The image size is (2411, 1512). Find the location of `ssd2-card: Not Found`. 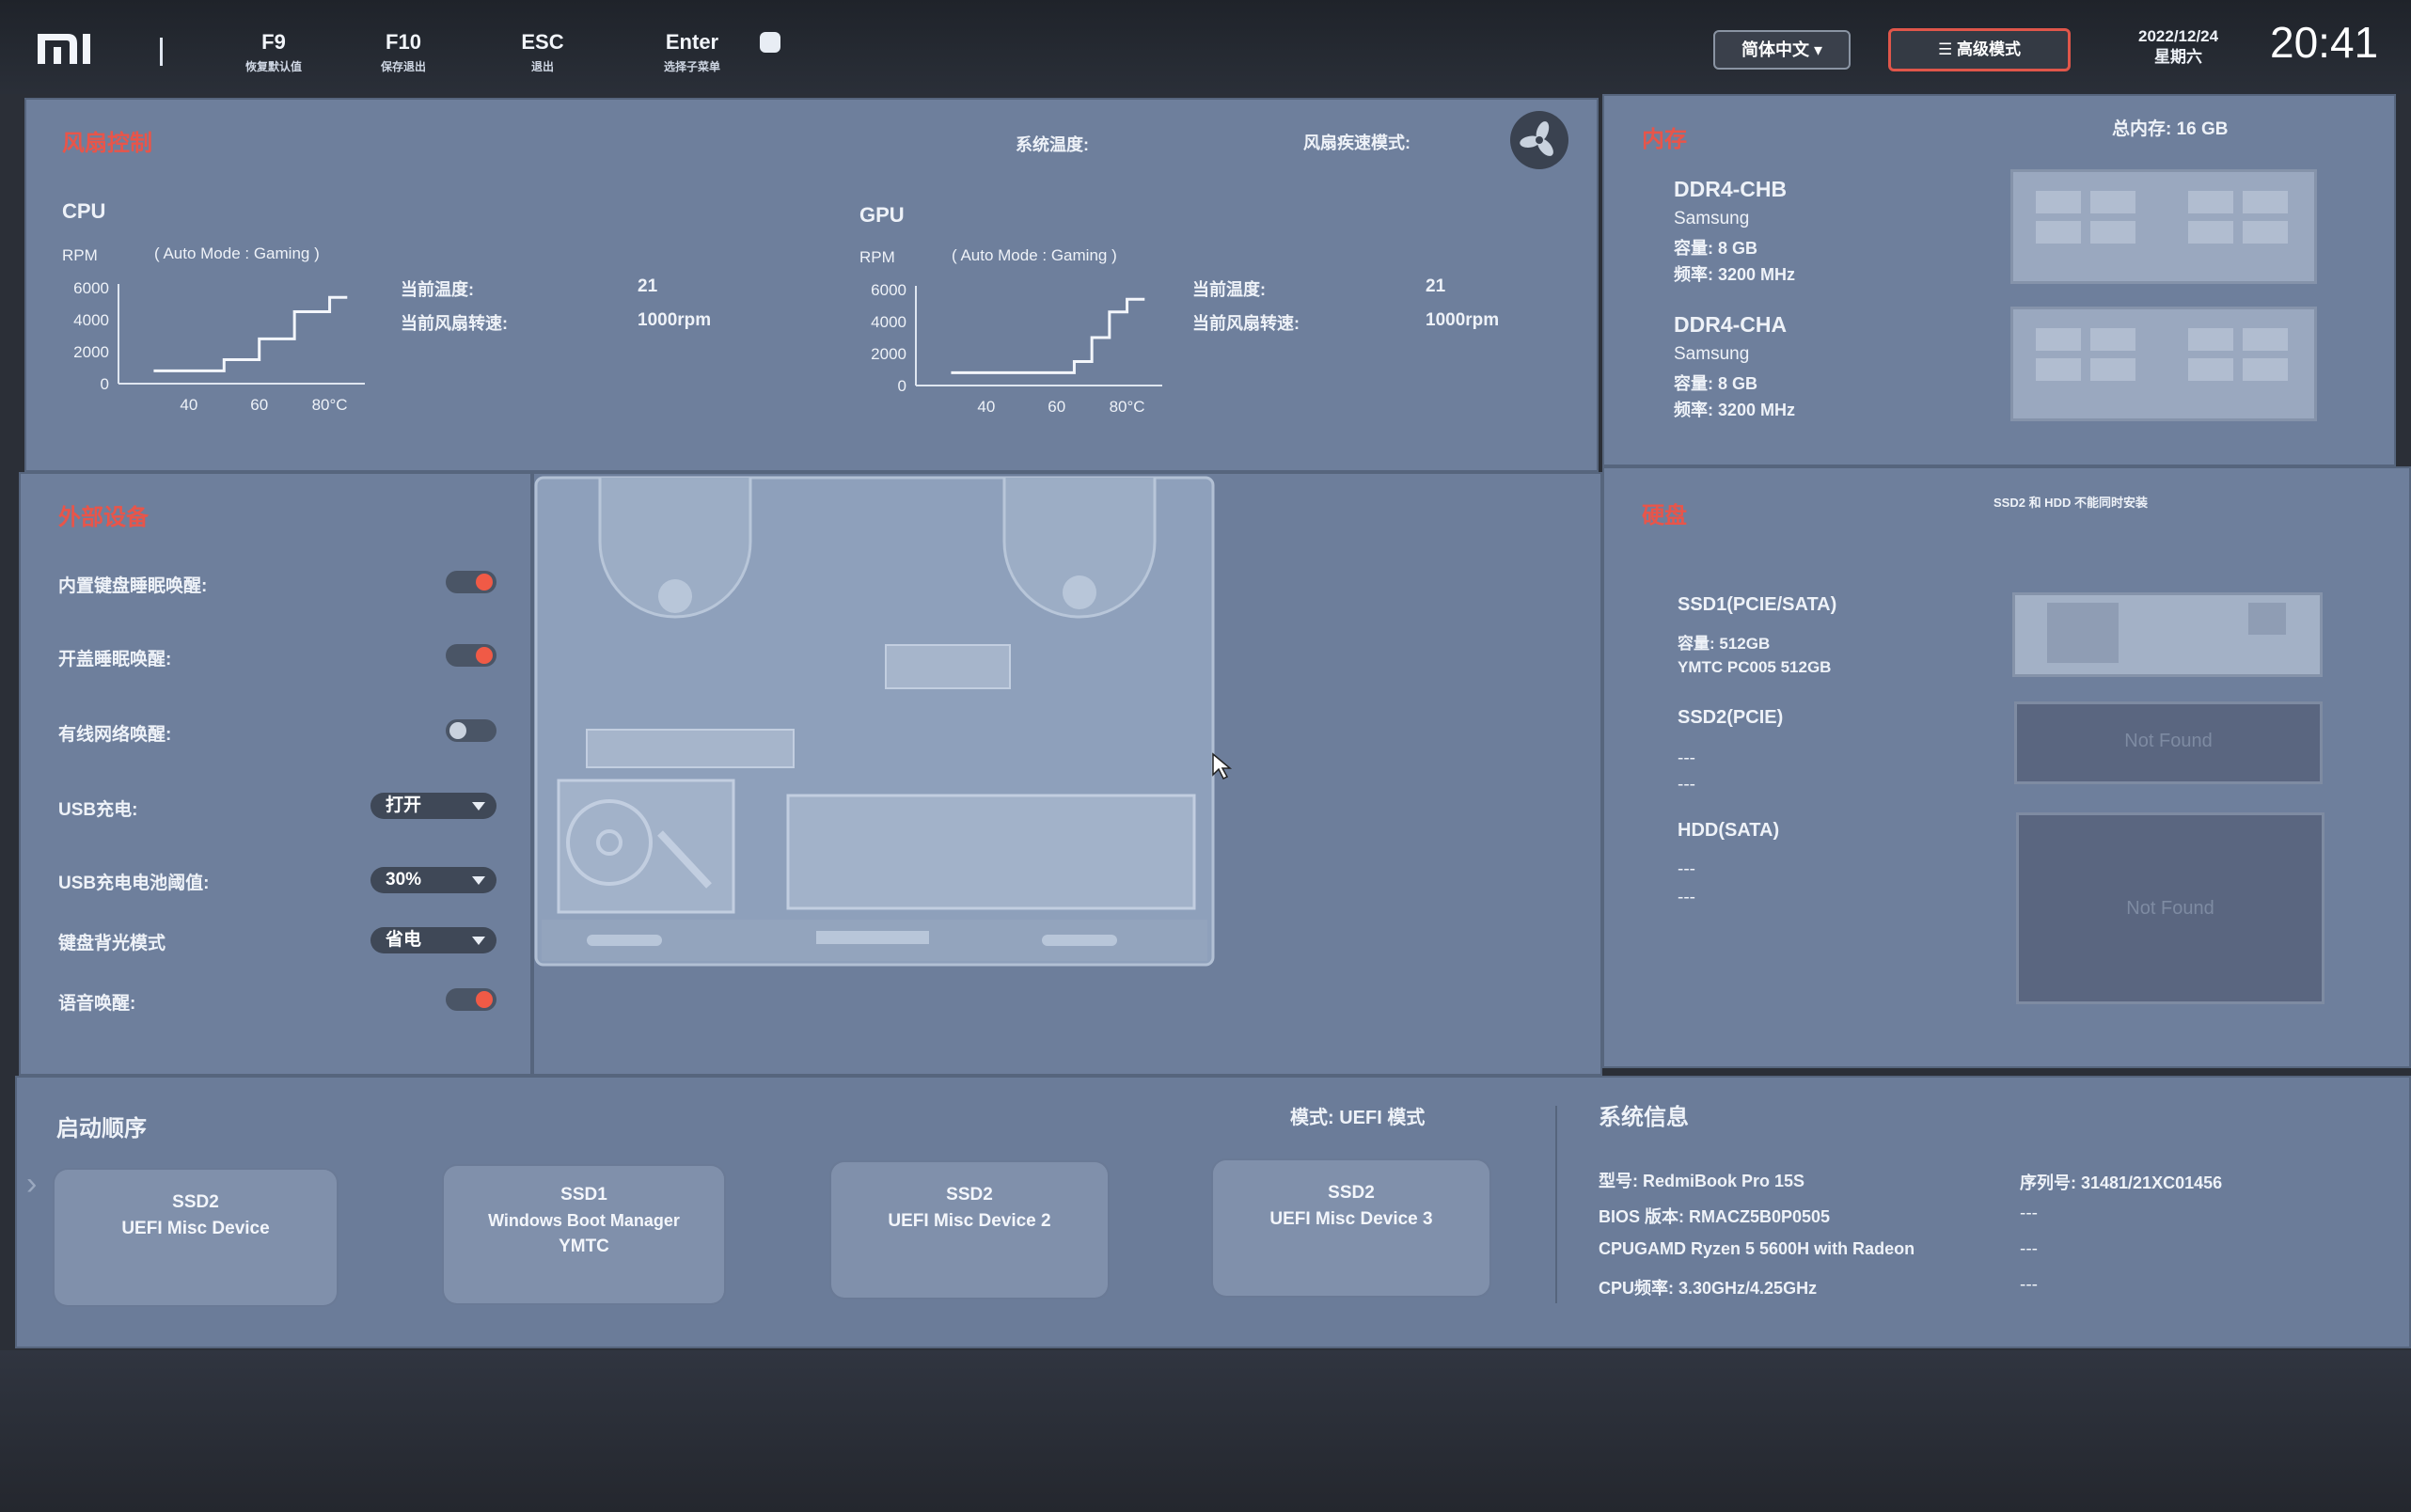

ssd2-card: Not Found is located at coordinates (2168, 742).